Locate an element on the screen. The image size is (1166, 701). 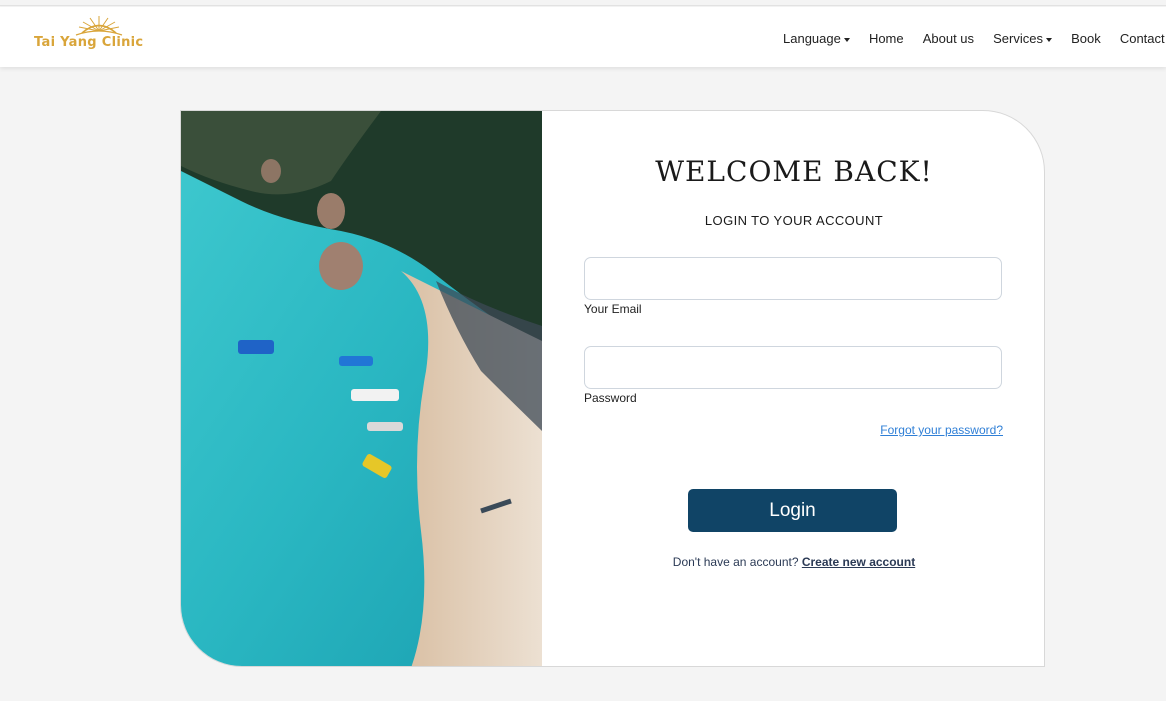
create-account-link: Create new account is located at coordinates (858, 562).